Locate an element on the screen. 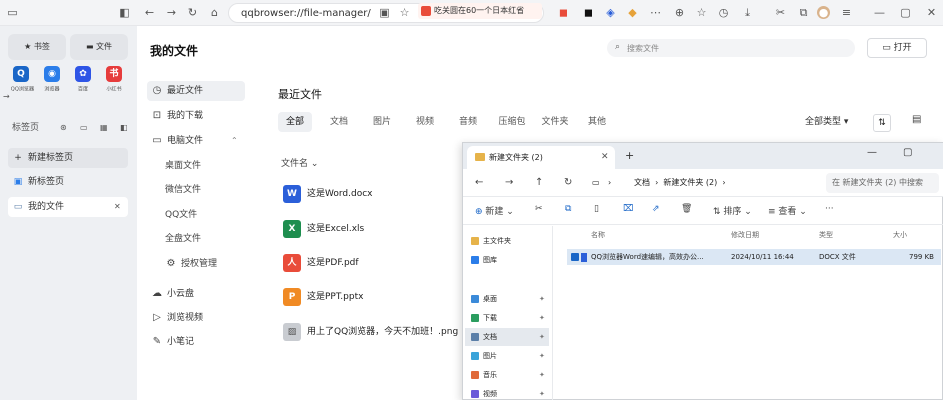  column-header-type: 类型 is located at coordinates (826, 235).